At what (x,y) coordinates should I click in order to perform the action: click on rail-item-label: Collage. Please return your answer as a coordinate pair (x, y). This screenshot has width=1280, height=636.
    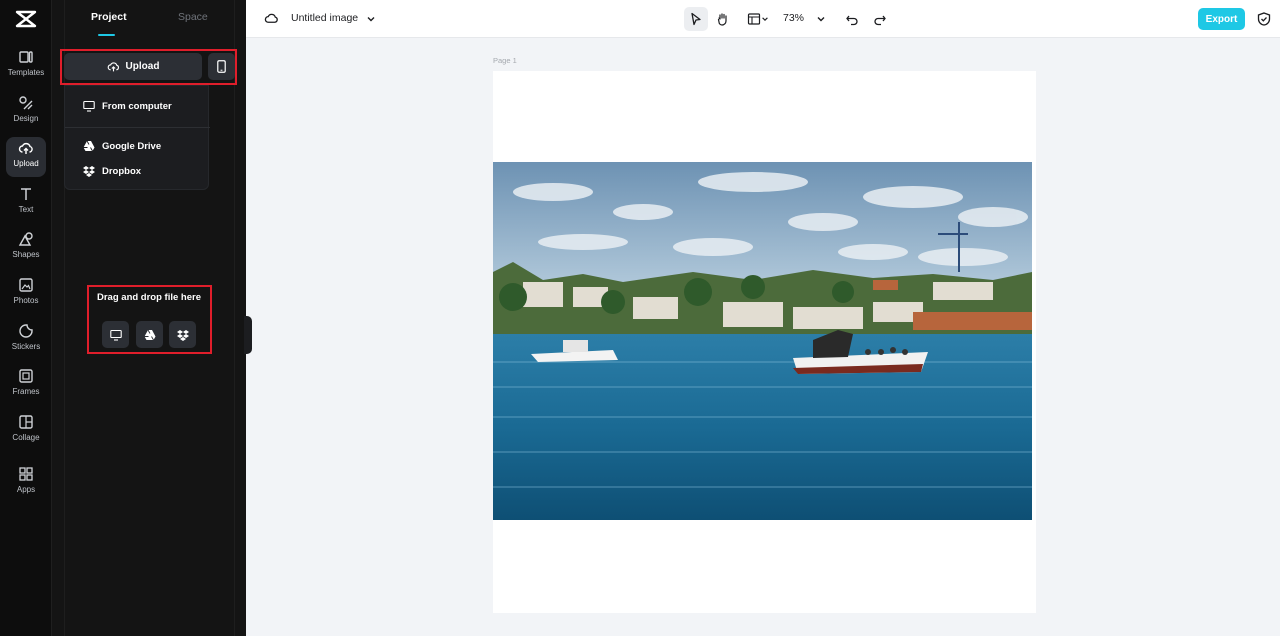
    Looking at the image, I should click on (26, 437).